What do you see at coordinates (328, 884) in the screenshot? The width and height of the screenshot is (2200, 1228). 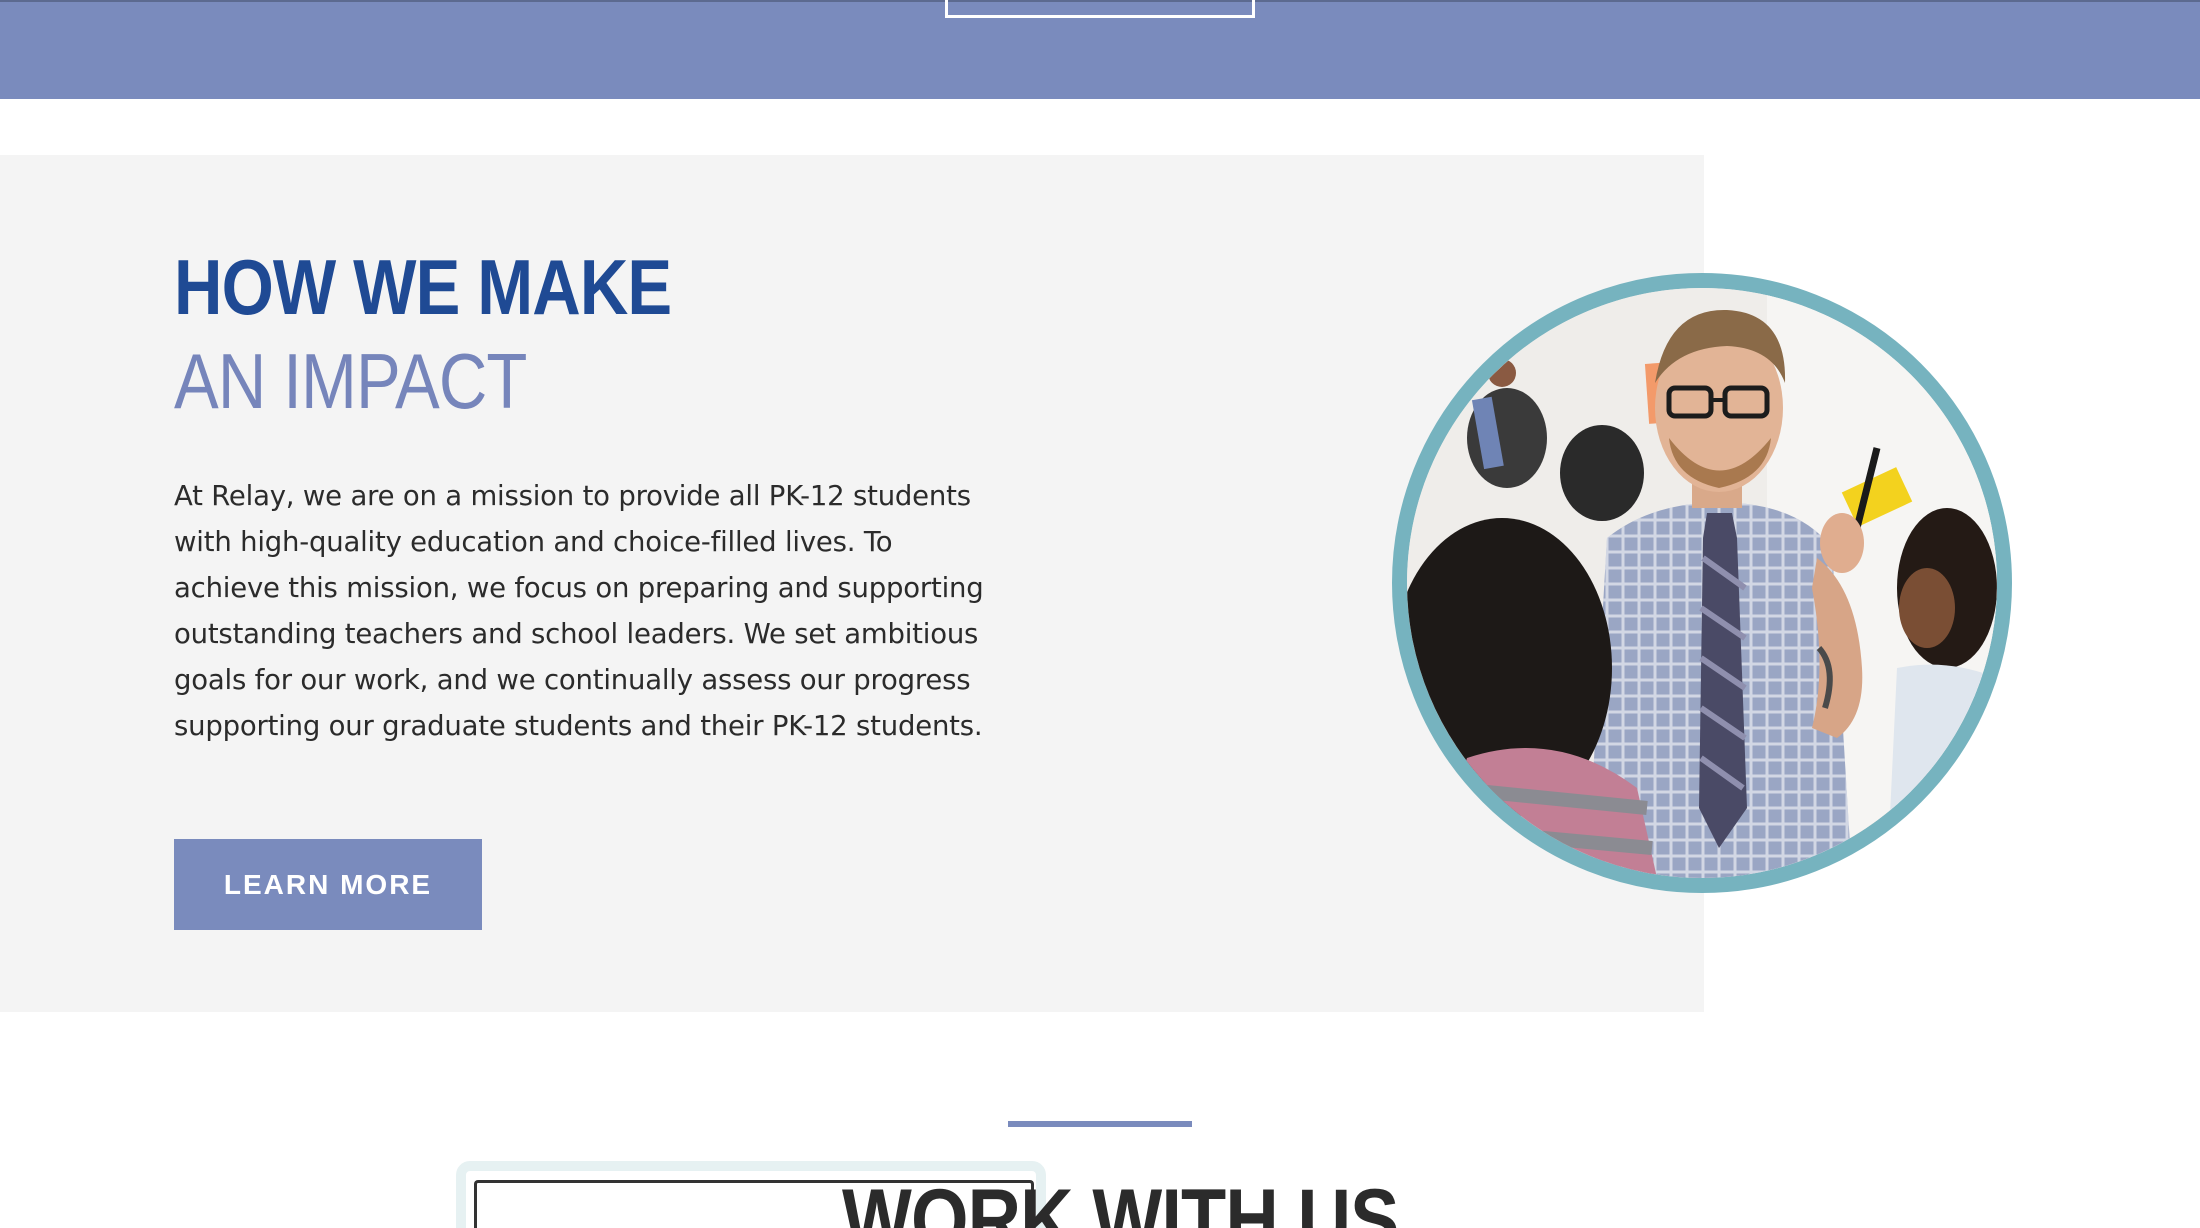 I see `learn-more-button: LEARN MORE` at bounding box center [328, 884].